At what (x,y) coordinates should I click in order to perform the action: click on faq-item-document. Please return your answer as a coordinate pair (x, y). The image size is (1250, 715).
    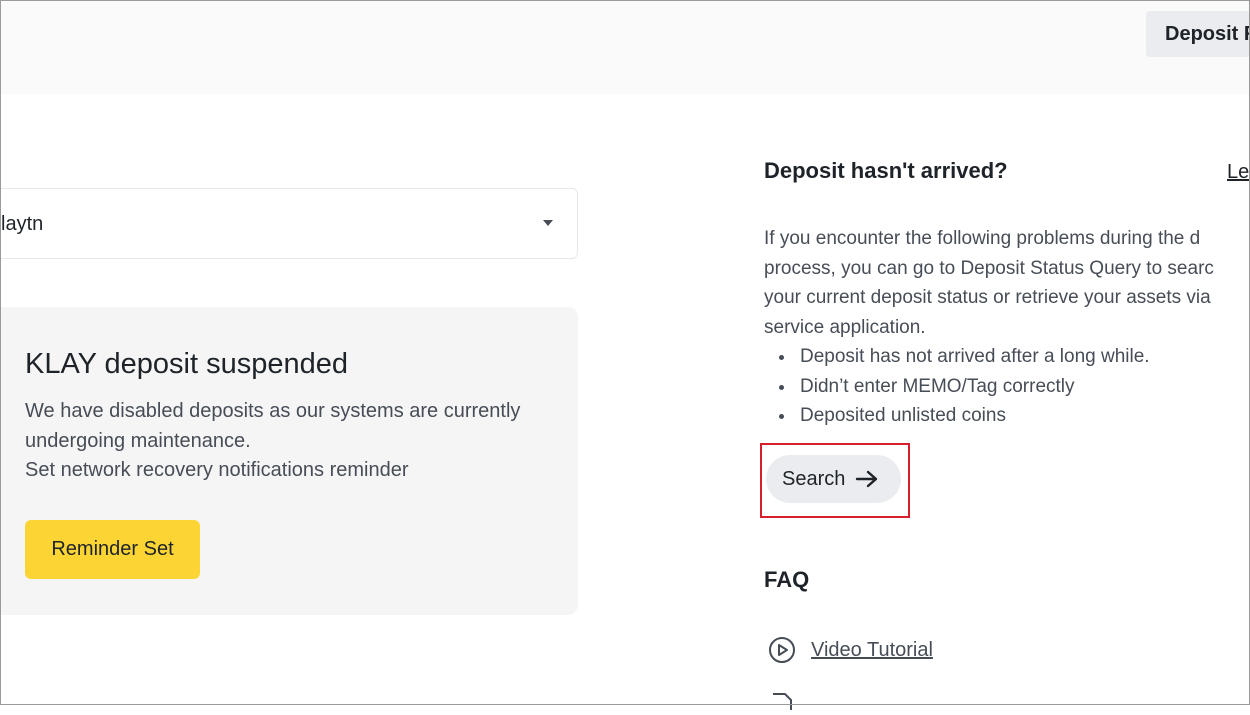
    Looking at the image, I should click on (782, 702).